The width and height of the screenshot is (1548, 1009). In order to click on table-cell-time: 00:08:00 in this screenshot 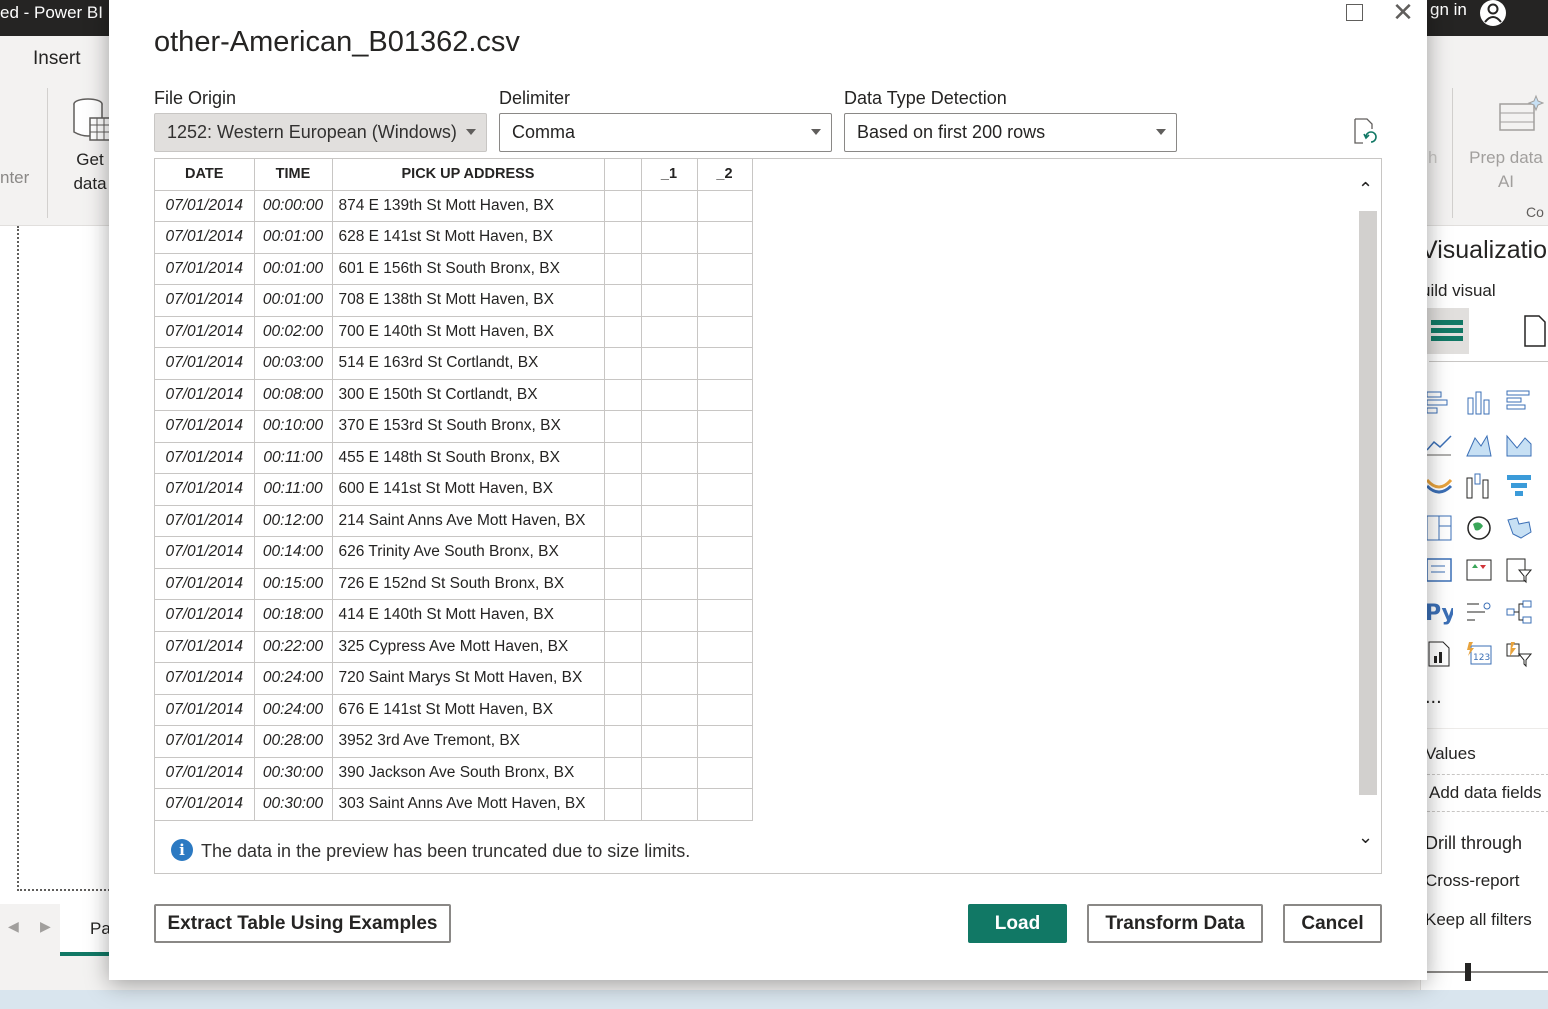, I will do `click(293, 395)`.